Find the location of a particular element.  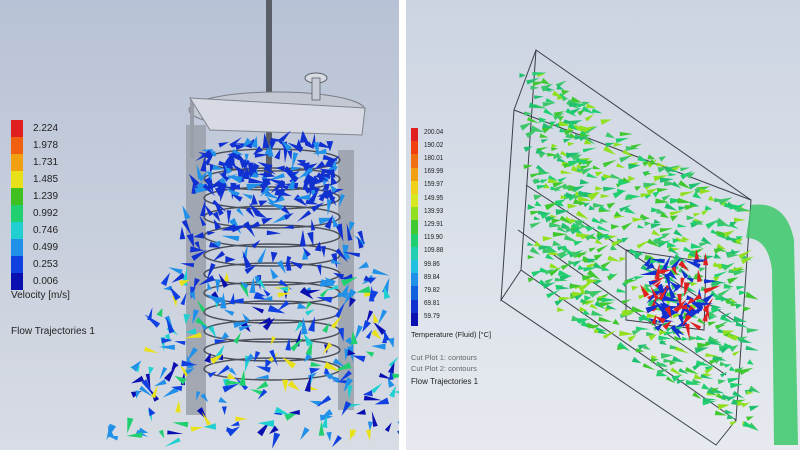

temperature-legend-tick: 109.88 is located at coordinates (434, 251).